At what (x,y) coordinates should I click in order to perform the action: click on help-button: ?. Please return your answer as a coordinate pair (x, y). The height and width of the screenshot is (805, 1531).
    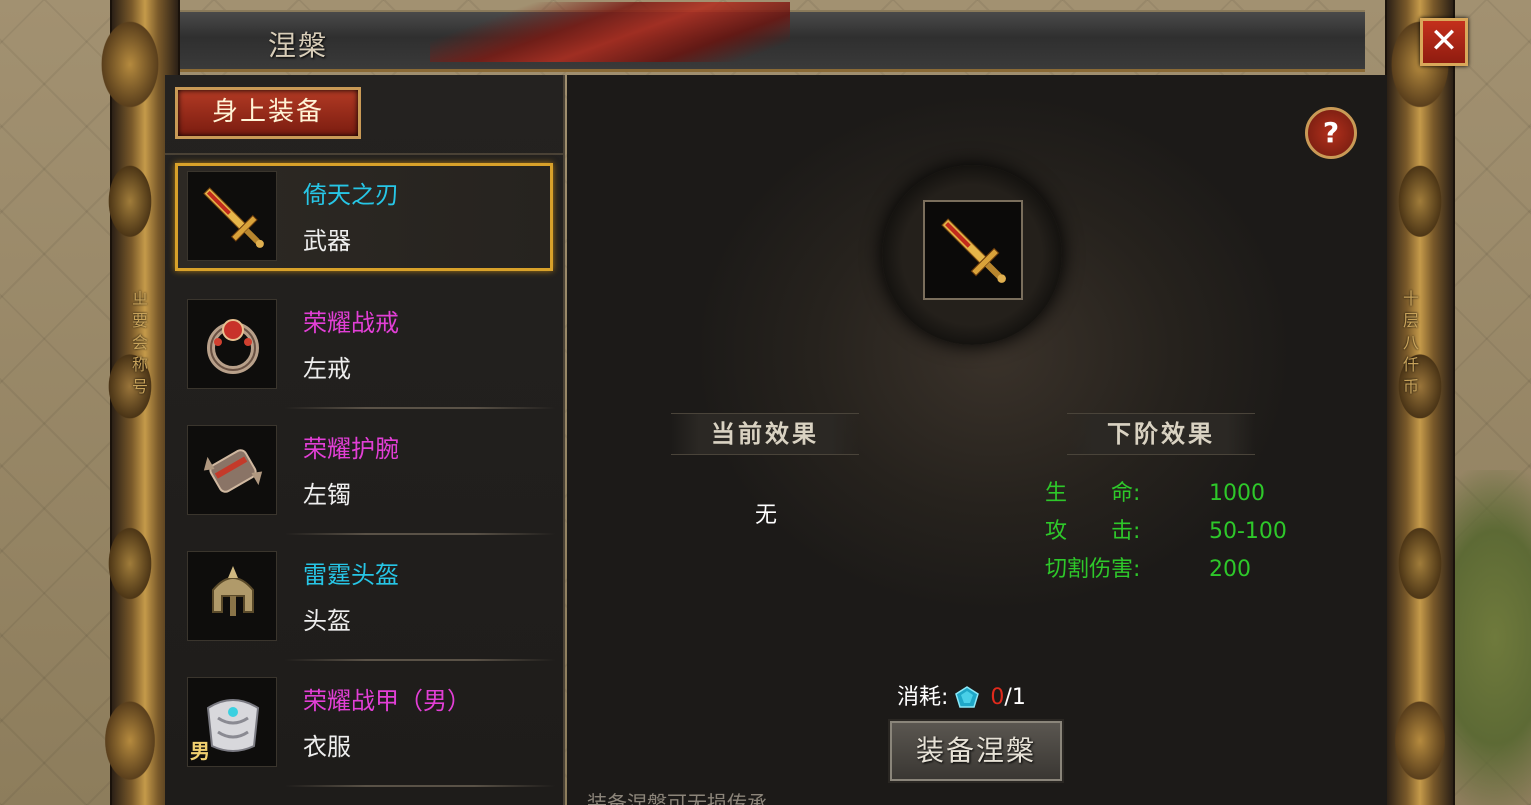
    Looking at the image, I should click on (1331, 133).